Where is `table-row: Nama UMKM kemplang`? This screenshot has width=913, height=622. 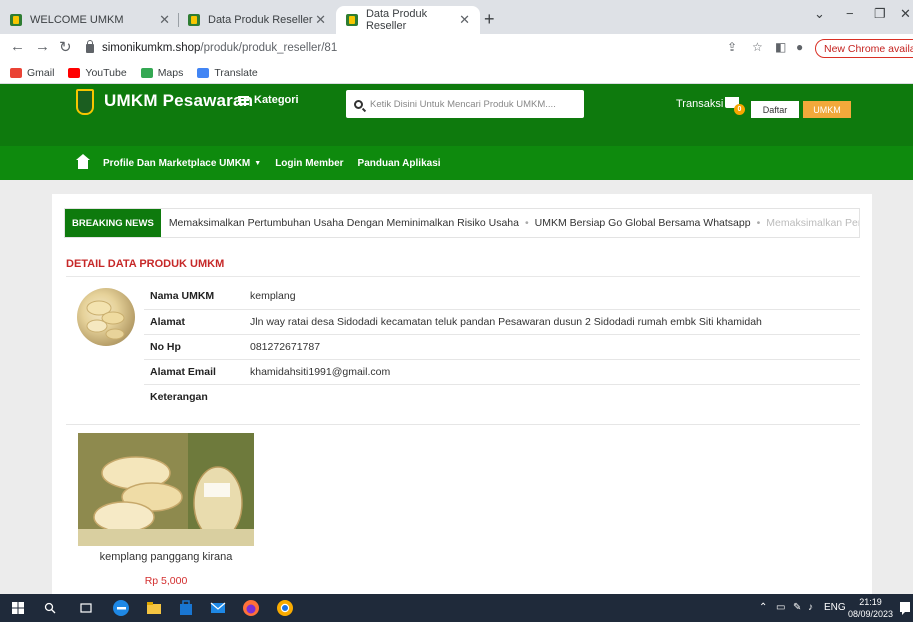
table-row: Nama UMKM kemplang is located at coordinates (502, 297).